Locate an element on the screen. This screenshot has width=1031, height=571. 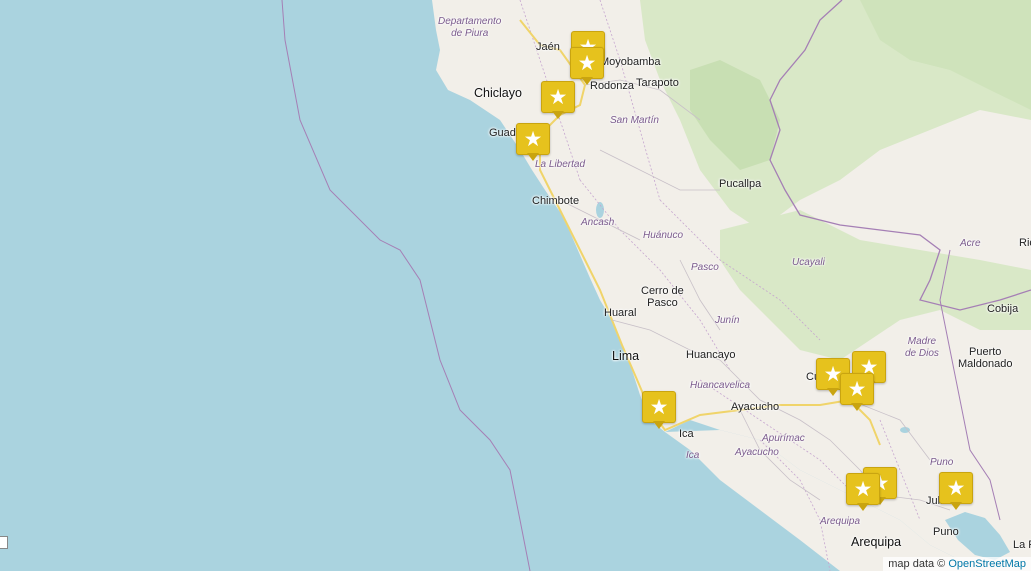
region-label-ica: Ica is located at coordinates (693, 455).